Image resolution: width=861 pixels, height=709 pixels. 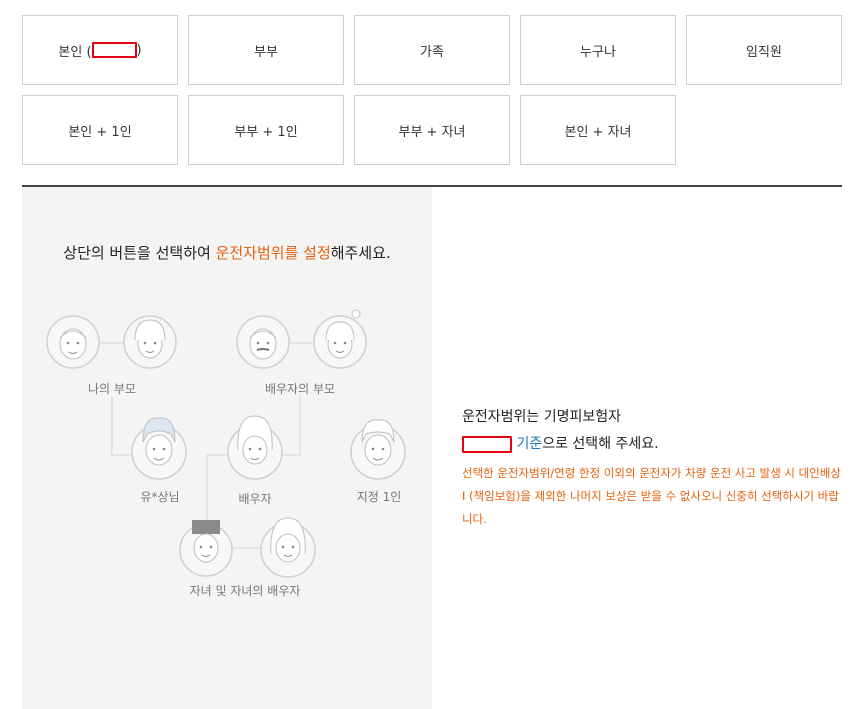 I want to click on label-my-parents: 나의 부모, so click(x=112, y=389).